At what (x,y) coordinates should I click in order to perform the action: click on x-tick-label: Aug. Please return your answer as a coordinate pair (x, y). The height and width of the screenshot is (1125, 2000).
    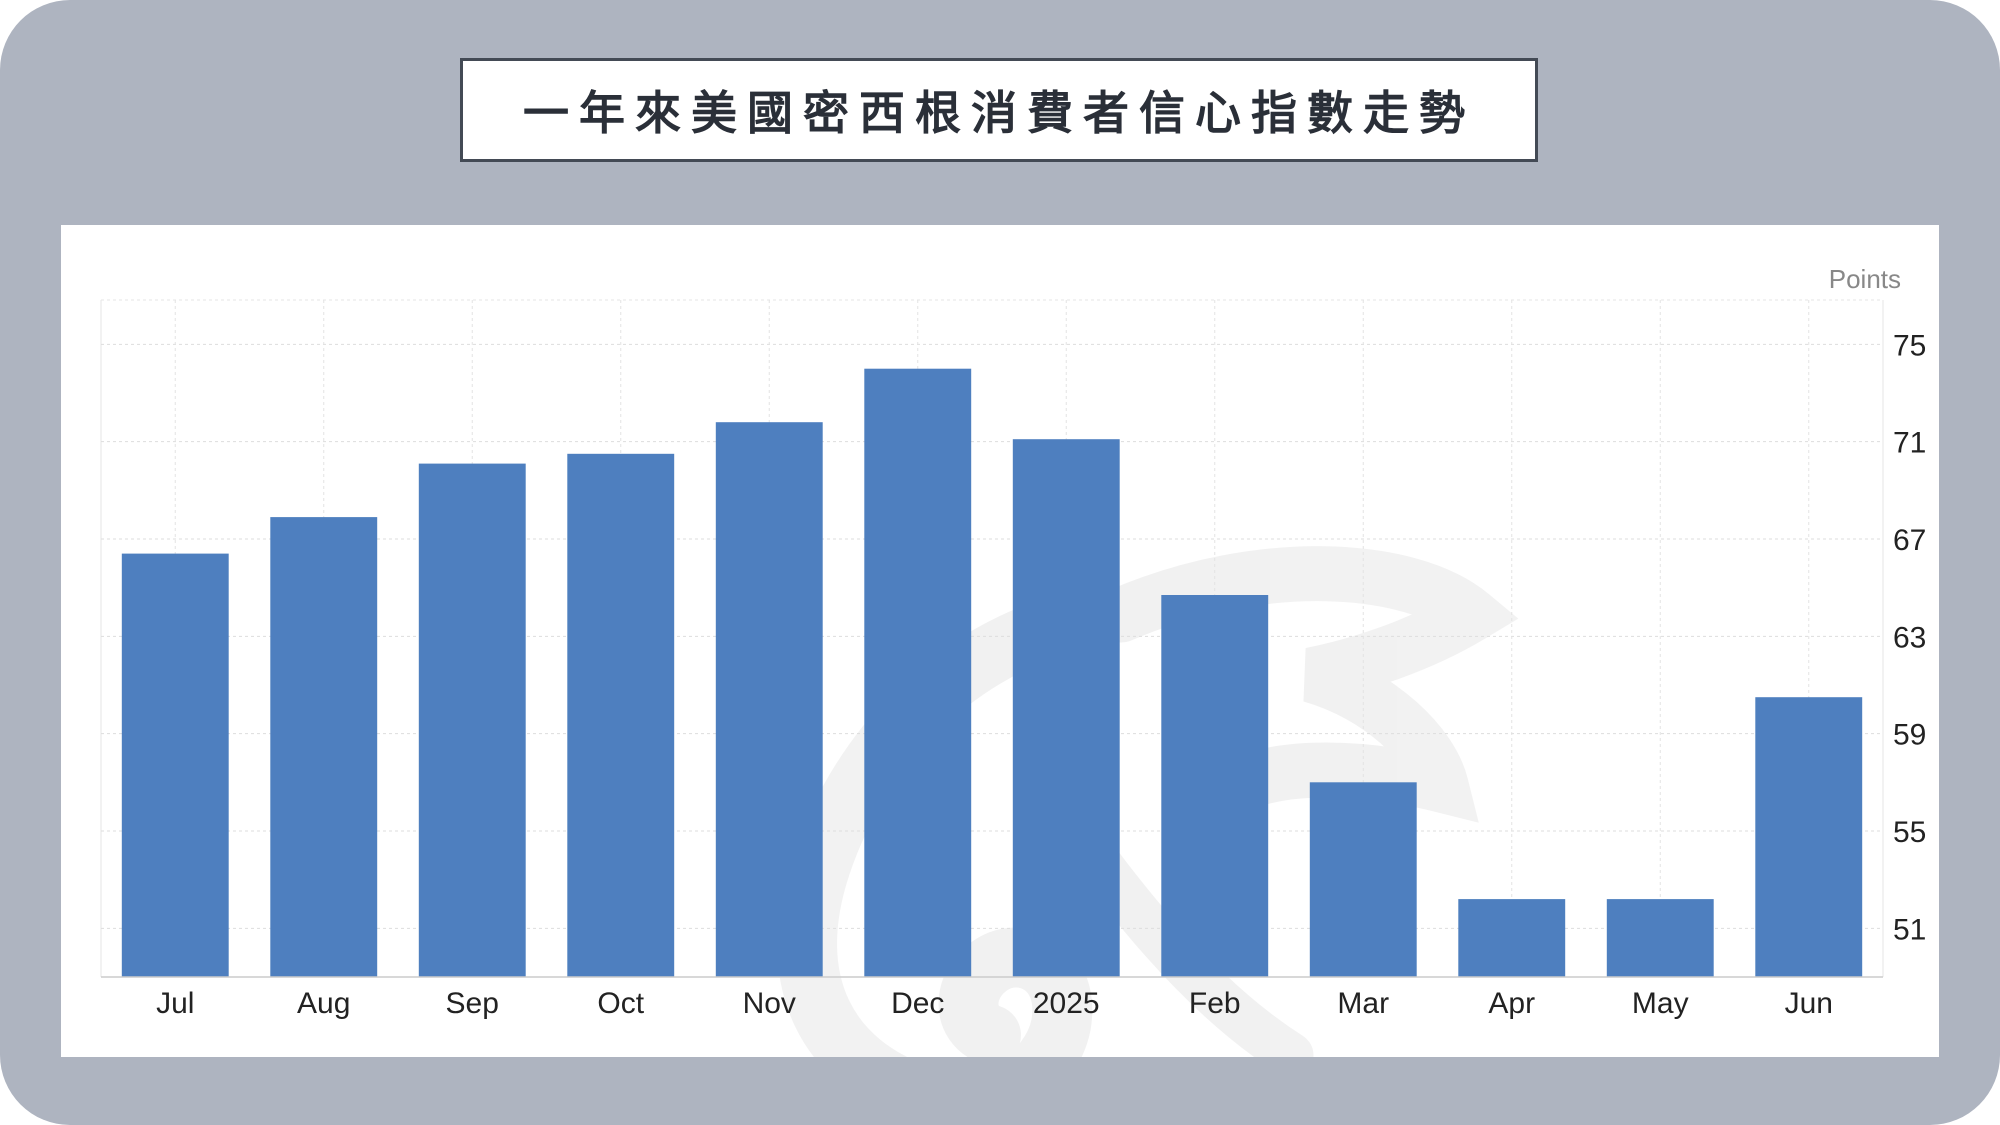
    Looking at the image, I should click on (323, 1003).